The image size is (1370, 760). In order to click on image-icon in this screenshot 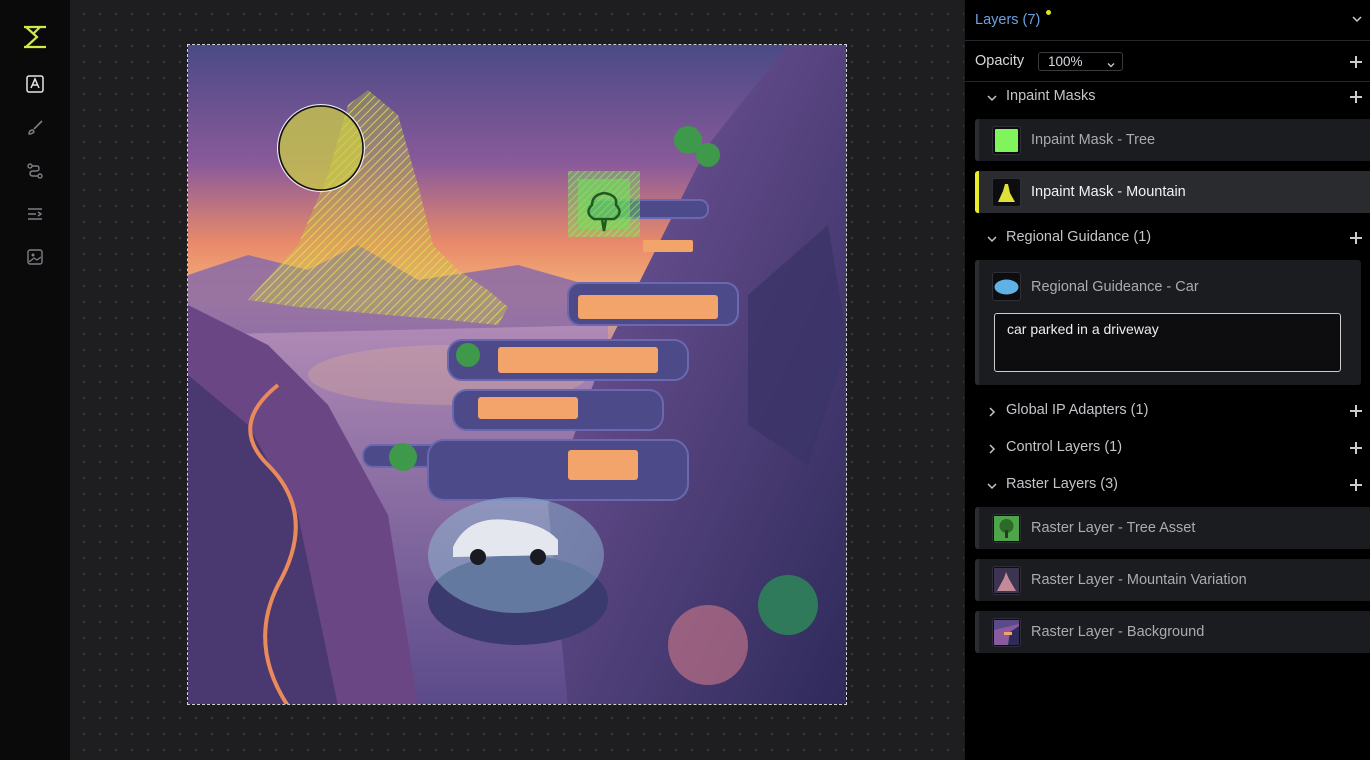, I will do `click(35, 257)`.